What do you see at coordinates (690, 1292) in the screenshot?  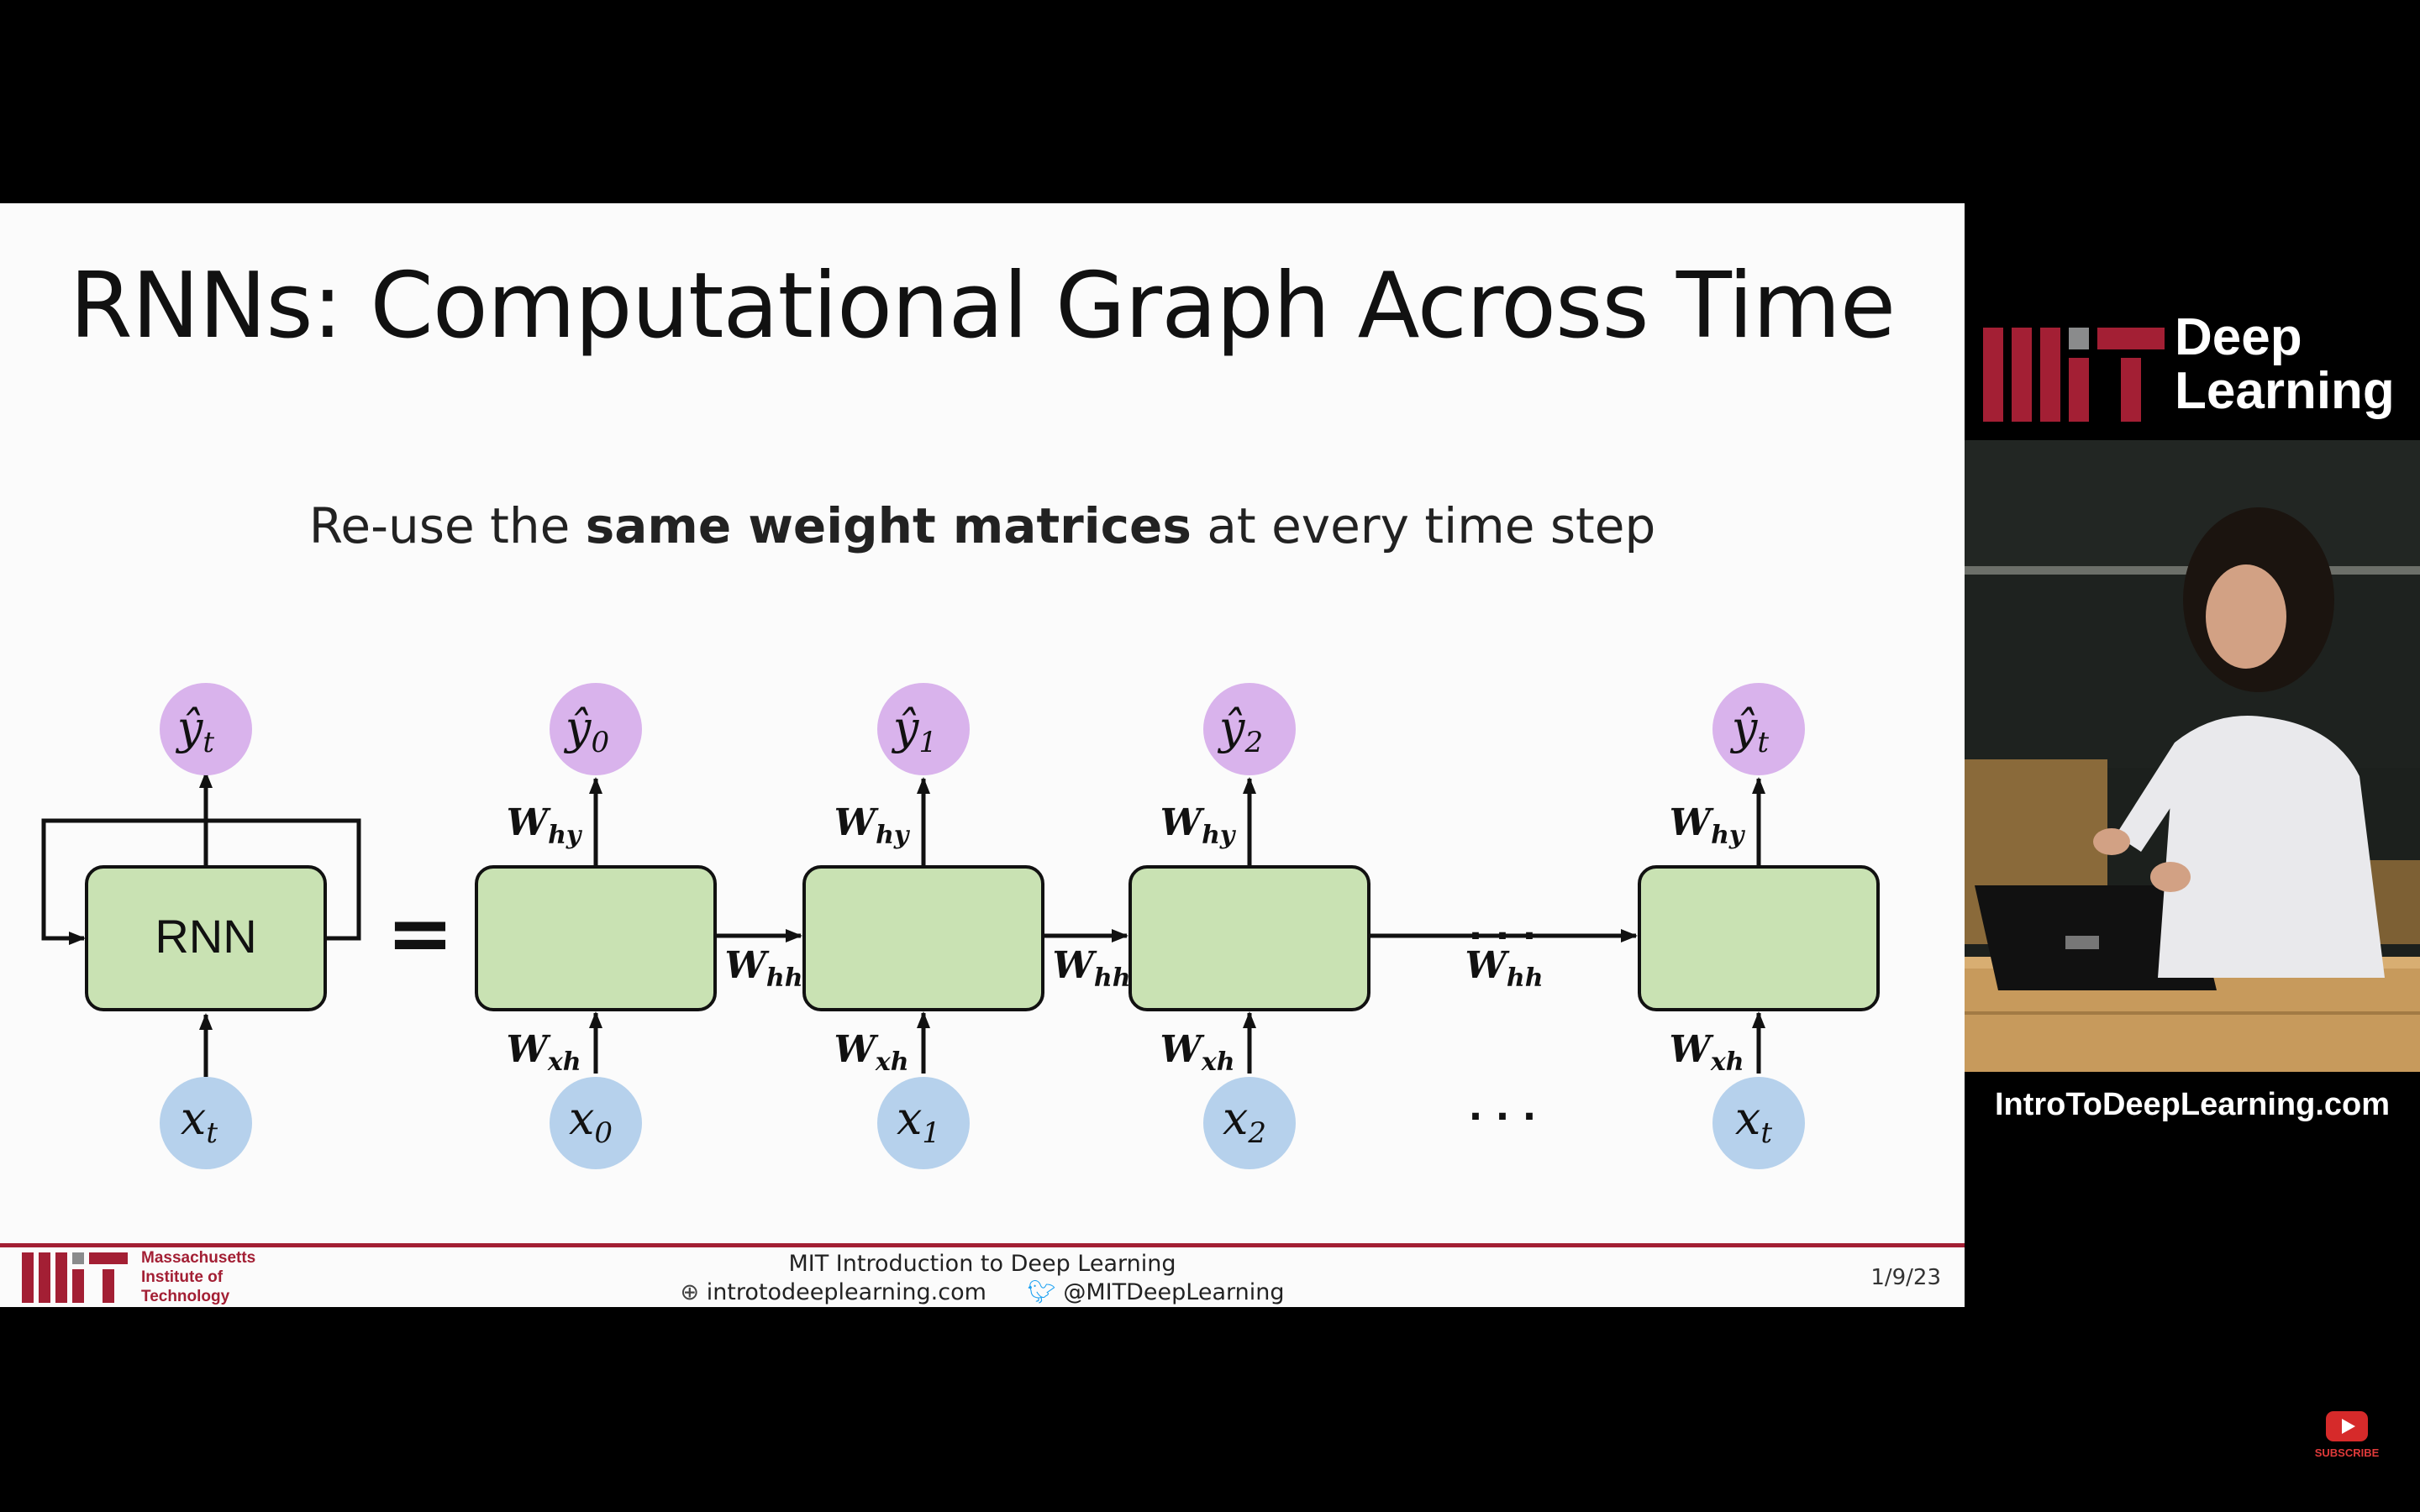 I see `globe-icon: ⊕` at bounding box center [690, 1292].